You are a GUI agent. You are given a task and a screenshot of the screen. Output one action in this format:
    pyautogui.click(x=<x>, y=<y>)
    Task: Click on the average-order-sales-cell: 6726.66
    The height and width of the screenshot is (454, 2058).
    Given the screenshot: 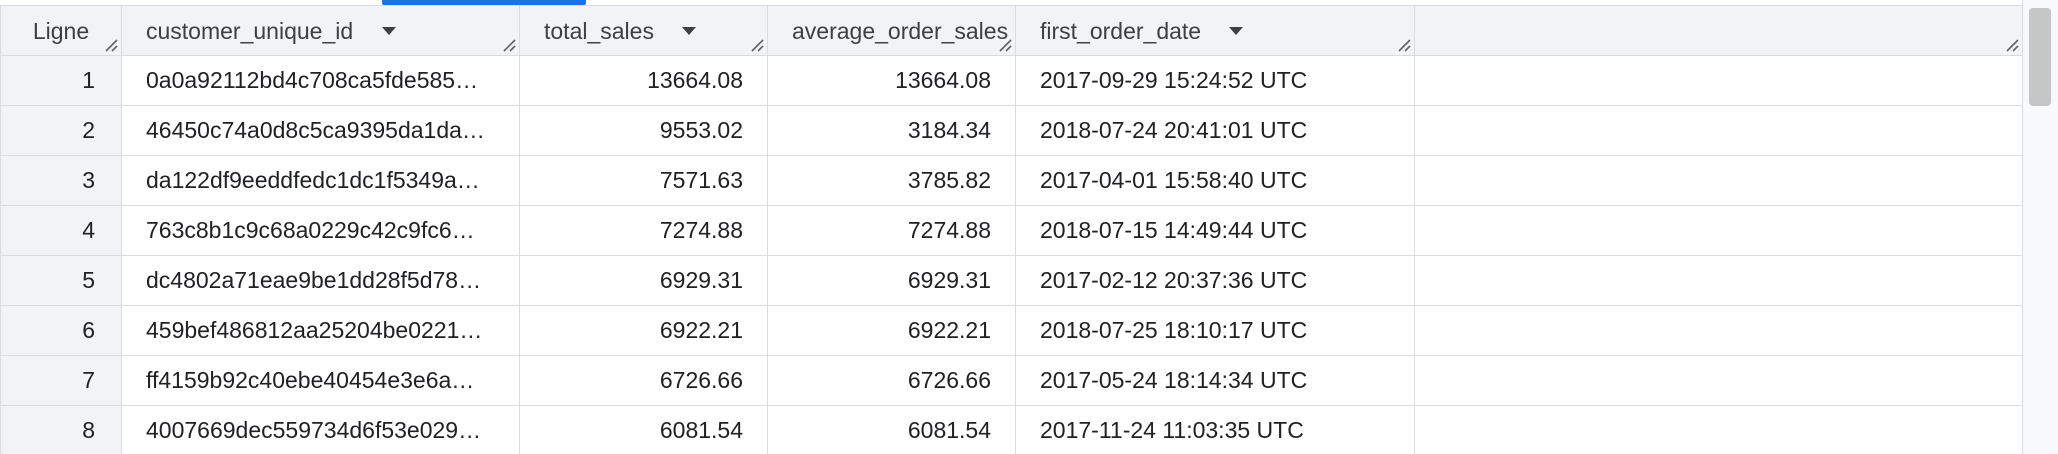 What is the action you would take?
    pyautogui.click(x=891, y=380)
    